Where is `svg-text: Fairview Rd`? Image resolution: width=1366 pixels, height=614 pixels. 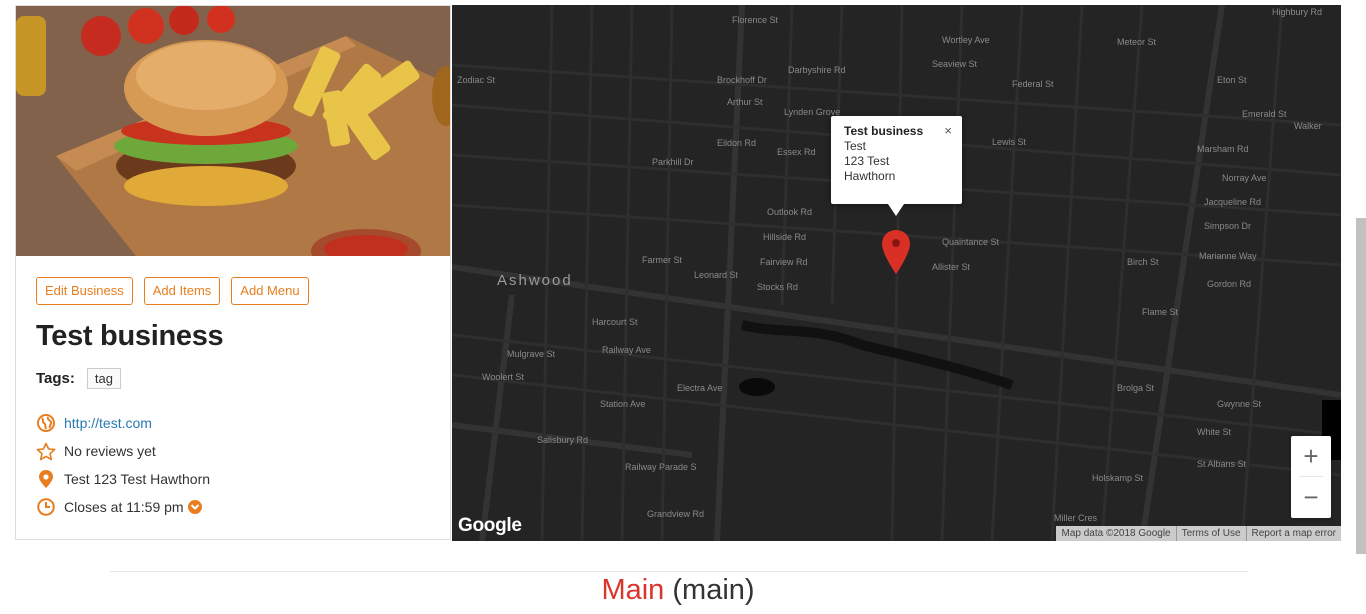
svg-text: Fairview Rd is located at coordinates (784, 262).